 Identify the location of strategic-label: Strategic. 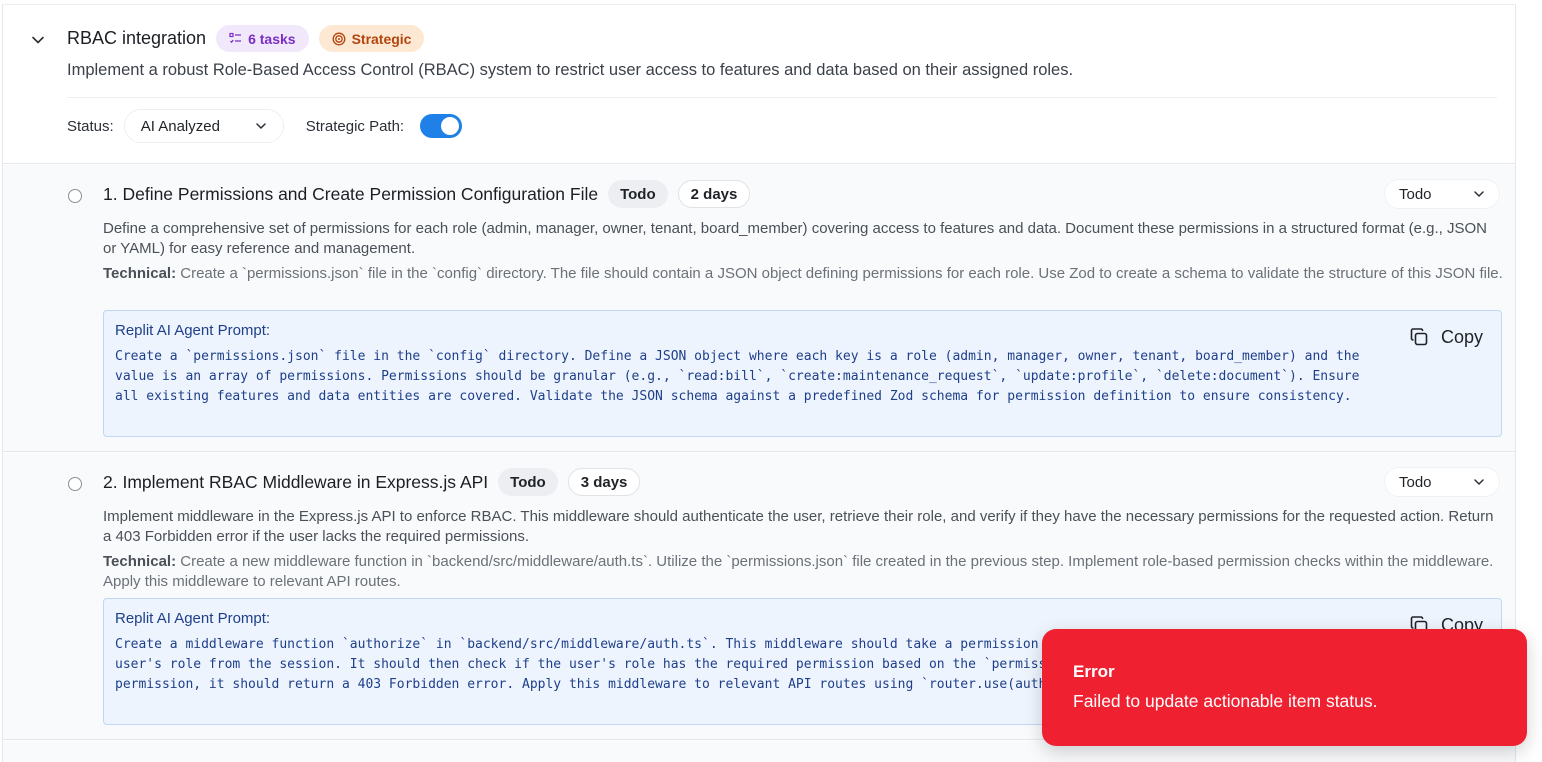
(381, 38).